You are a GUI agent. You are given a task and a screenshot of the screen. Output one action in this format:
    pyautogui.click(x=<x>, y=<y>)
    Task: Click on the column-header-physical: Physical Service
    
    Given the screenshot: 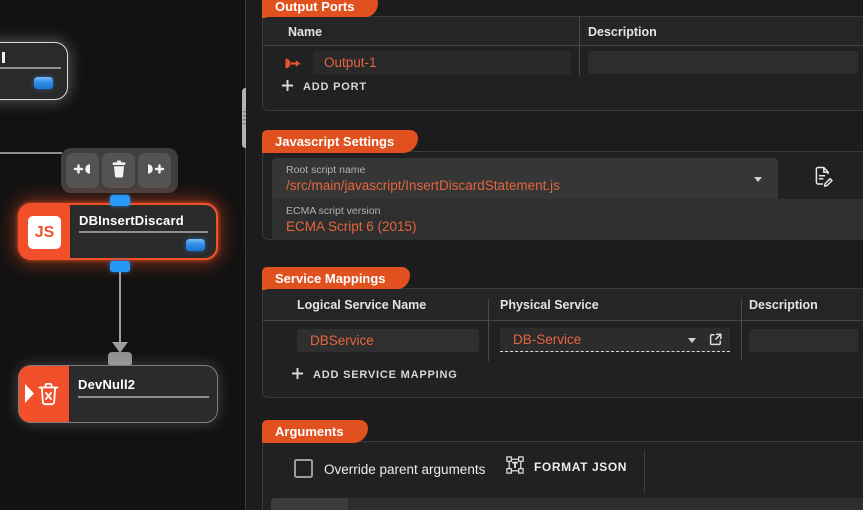 What is the action you would take?
    pyautogui.click(x=549, y=305)
    